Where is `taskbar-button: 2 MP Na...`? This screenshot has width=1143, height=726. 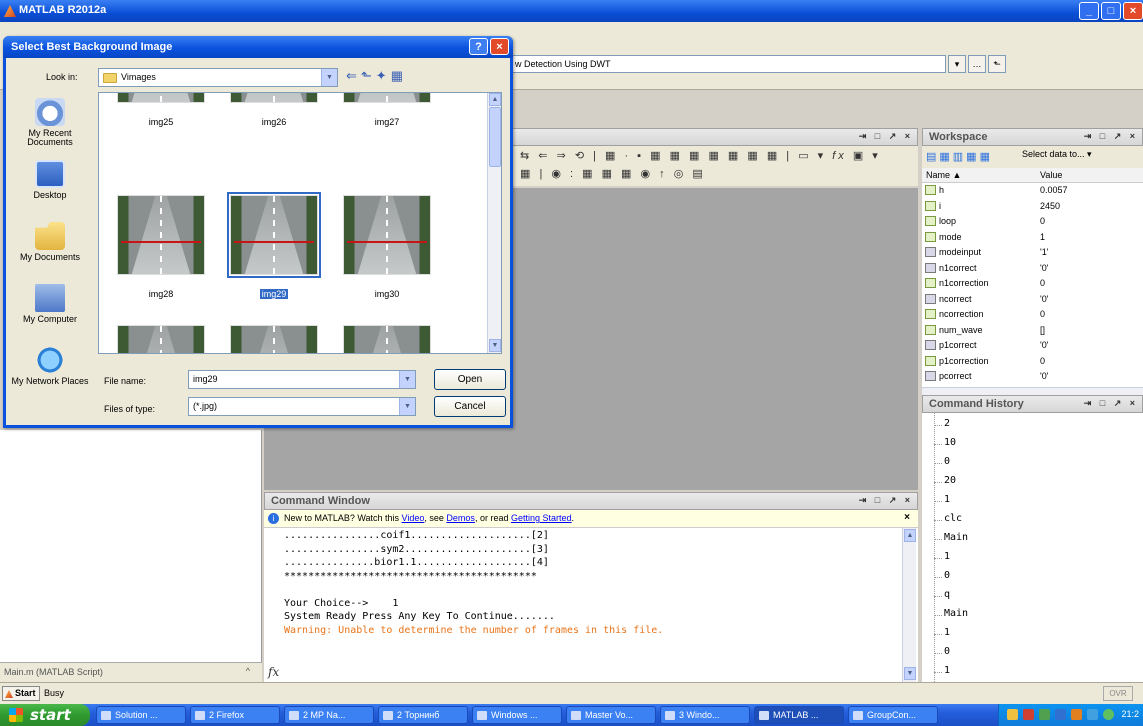 taskbar-button: 2 MP Na... is located at coordinates (329, 715).